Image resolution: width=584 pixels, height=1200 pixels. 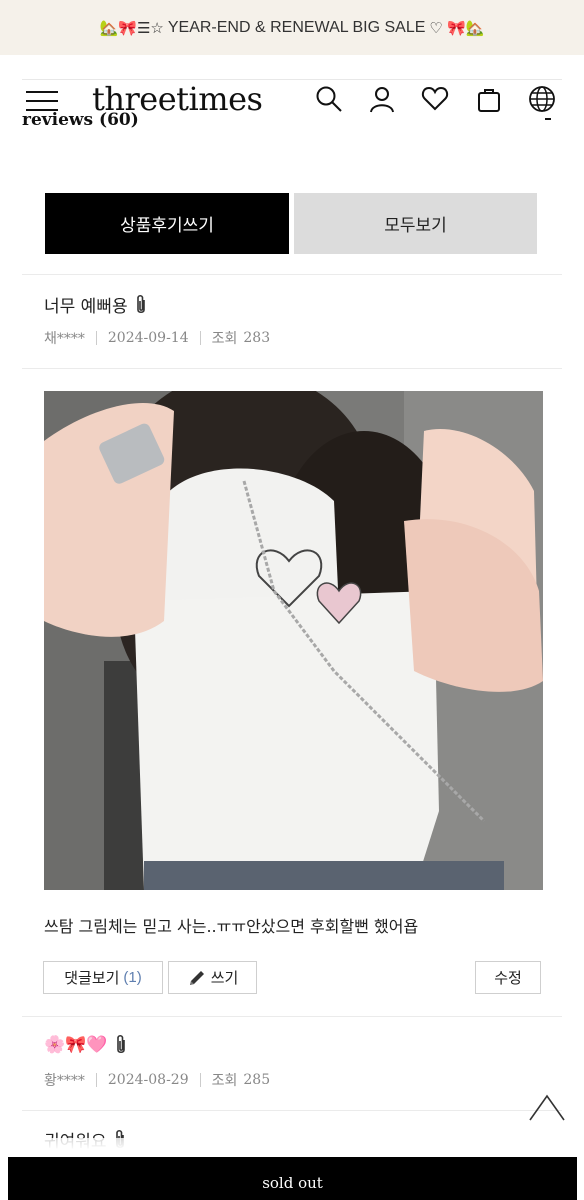 I want to click on review-title: 너무 예뻐용, so click(x=96, y=304).